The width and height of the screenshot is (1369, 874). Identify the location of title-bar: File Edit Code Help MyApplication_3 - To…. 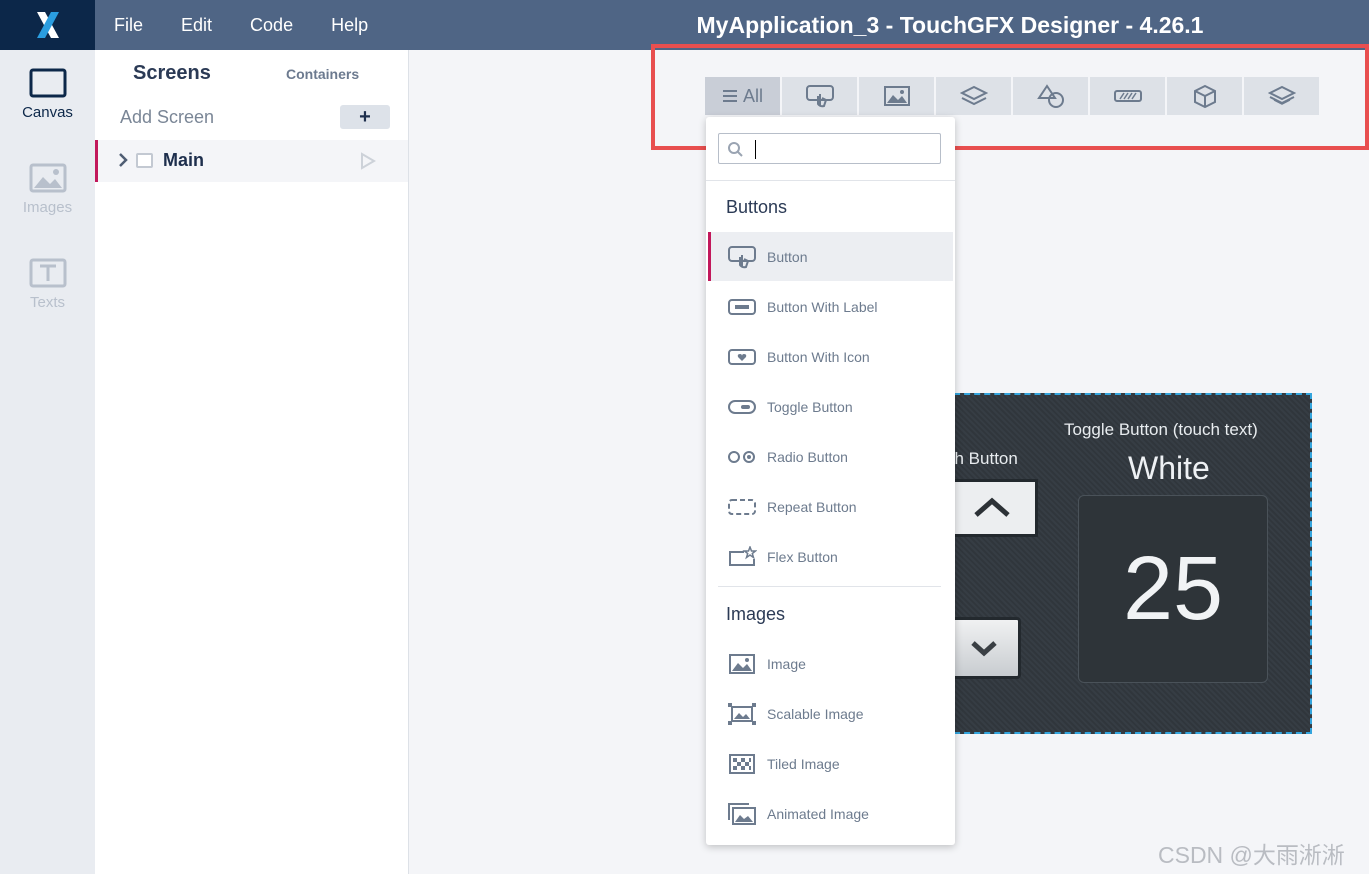
(684, 25).